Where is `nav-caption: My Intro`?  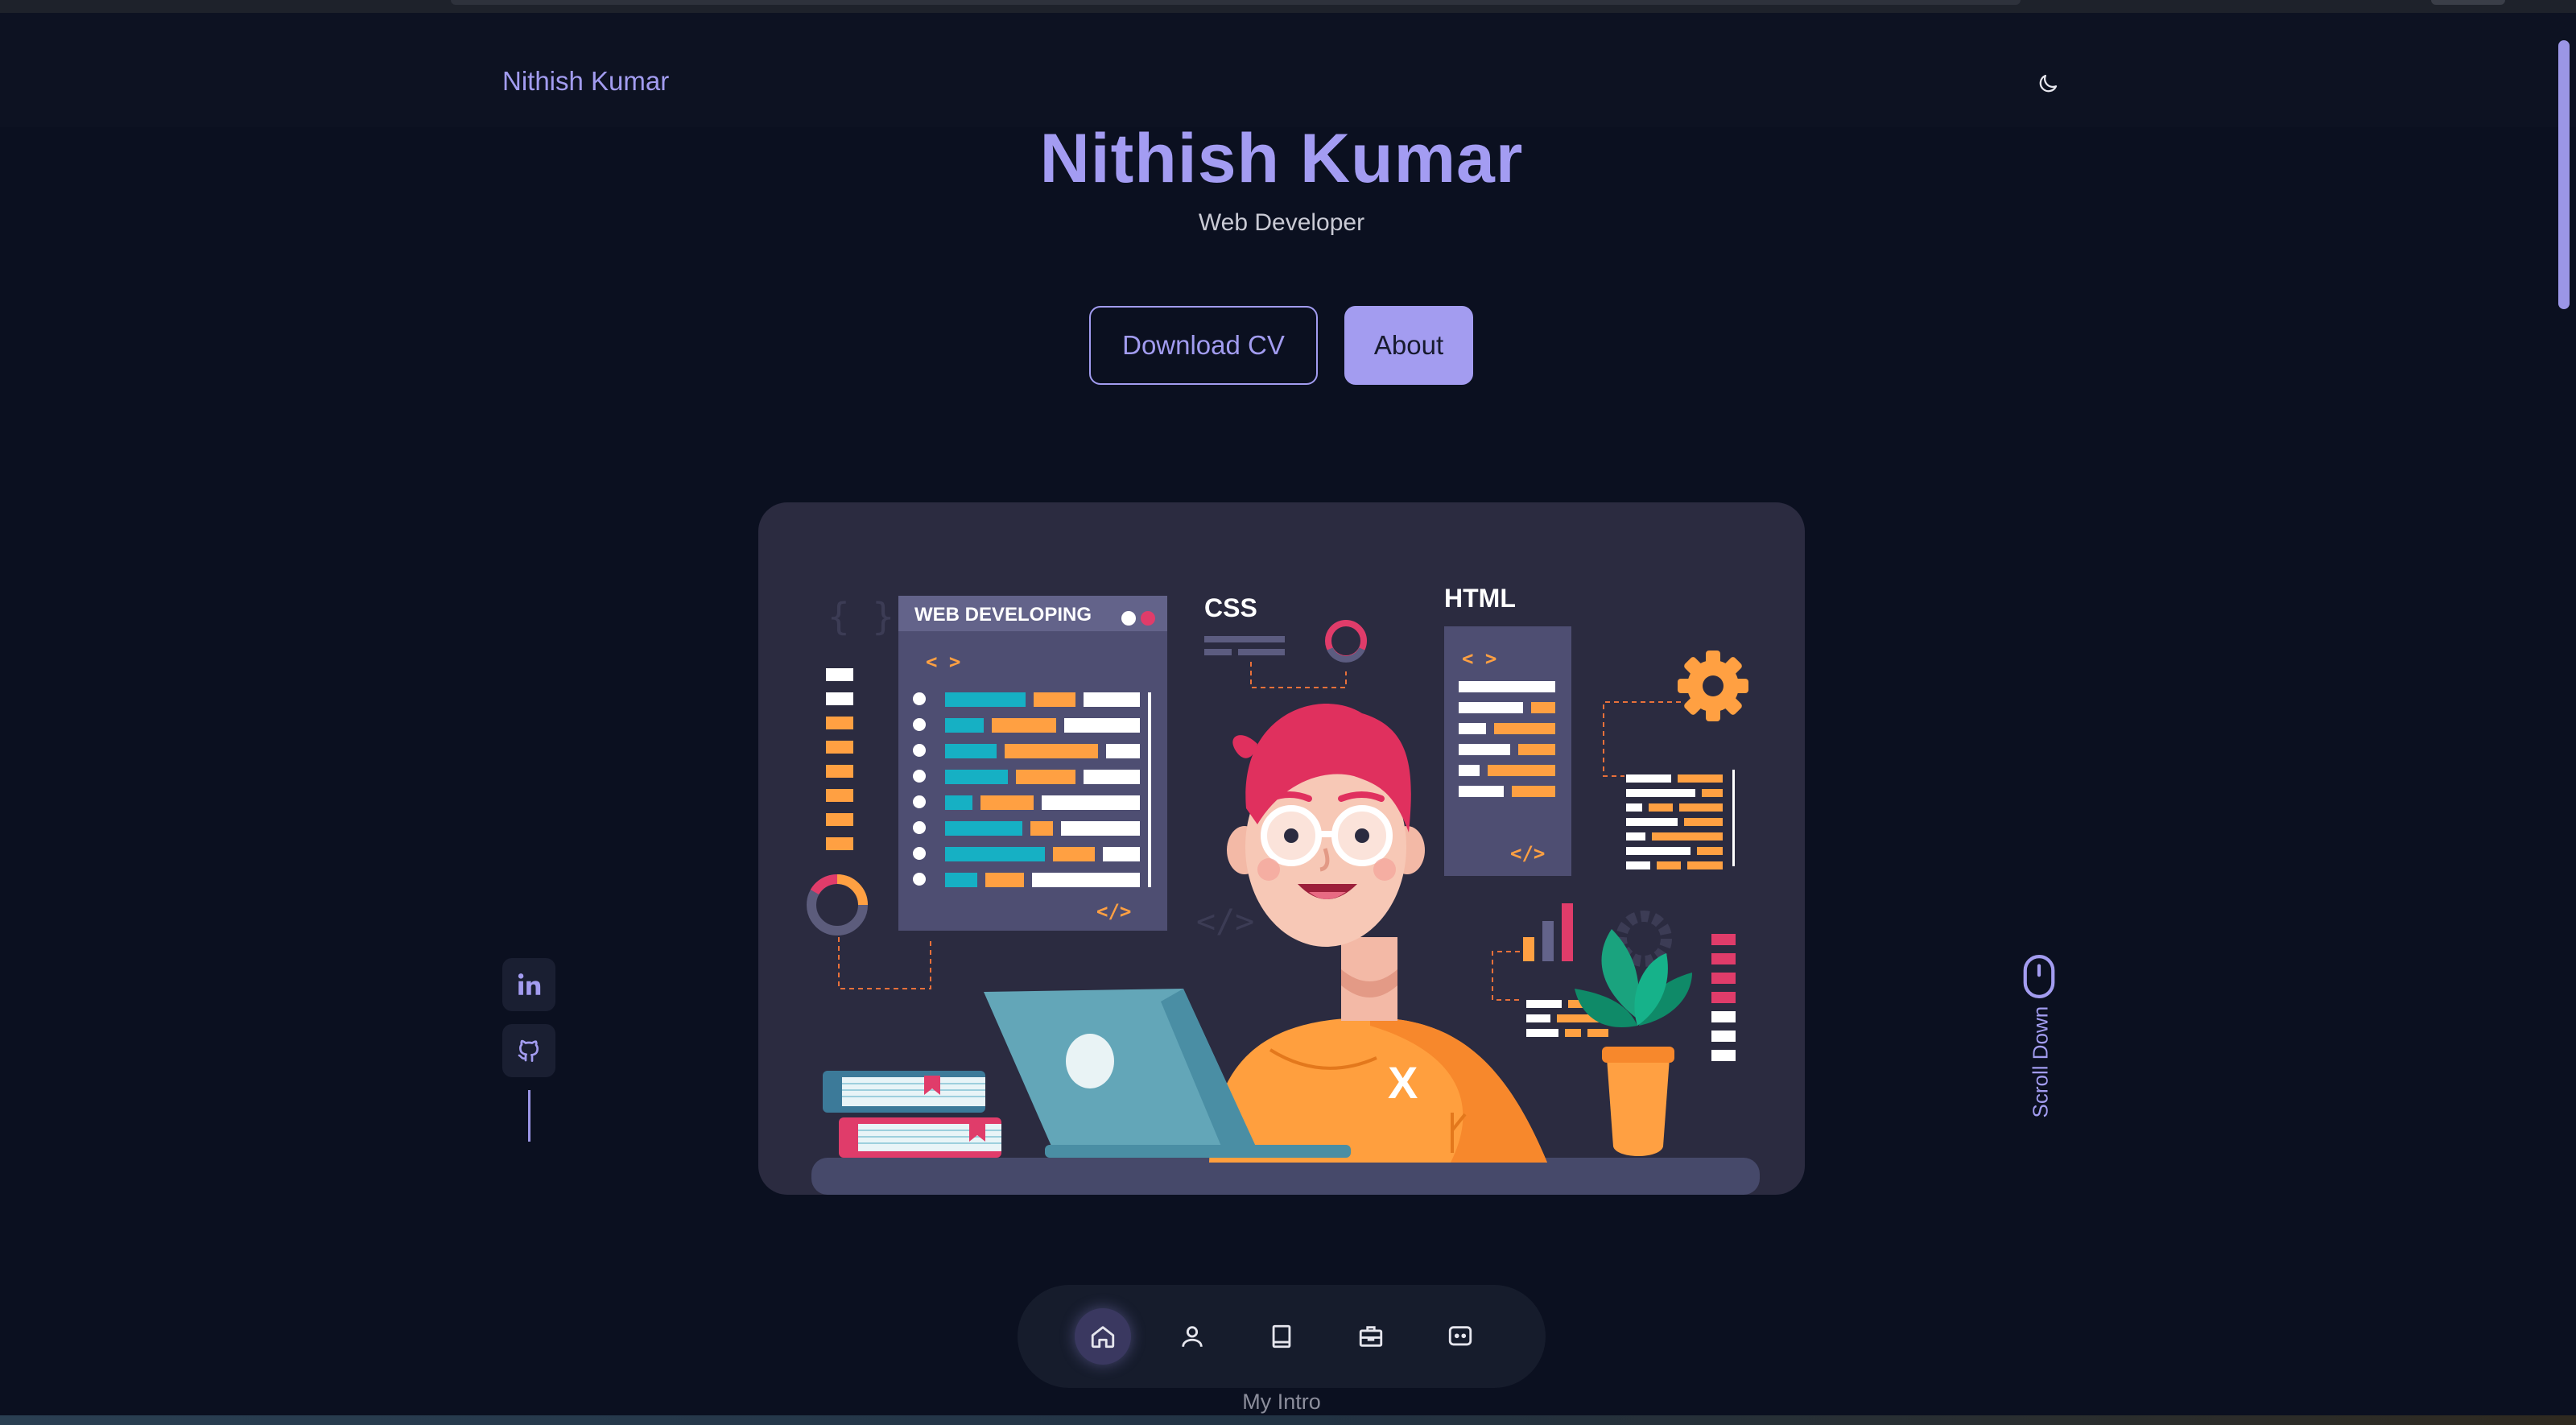
nav-caption: My Intro is located at coordinates (1281, 1402).